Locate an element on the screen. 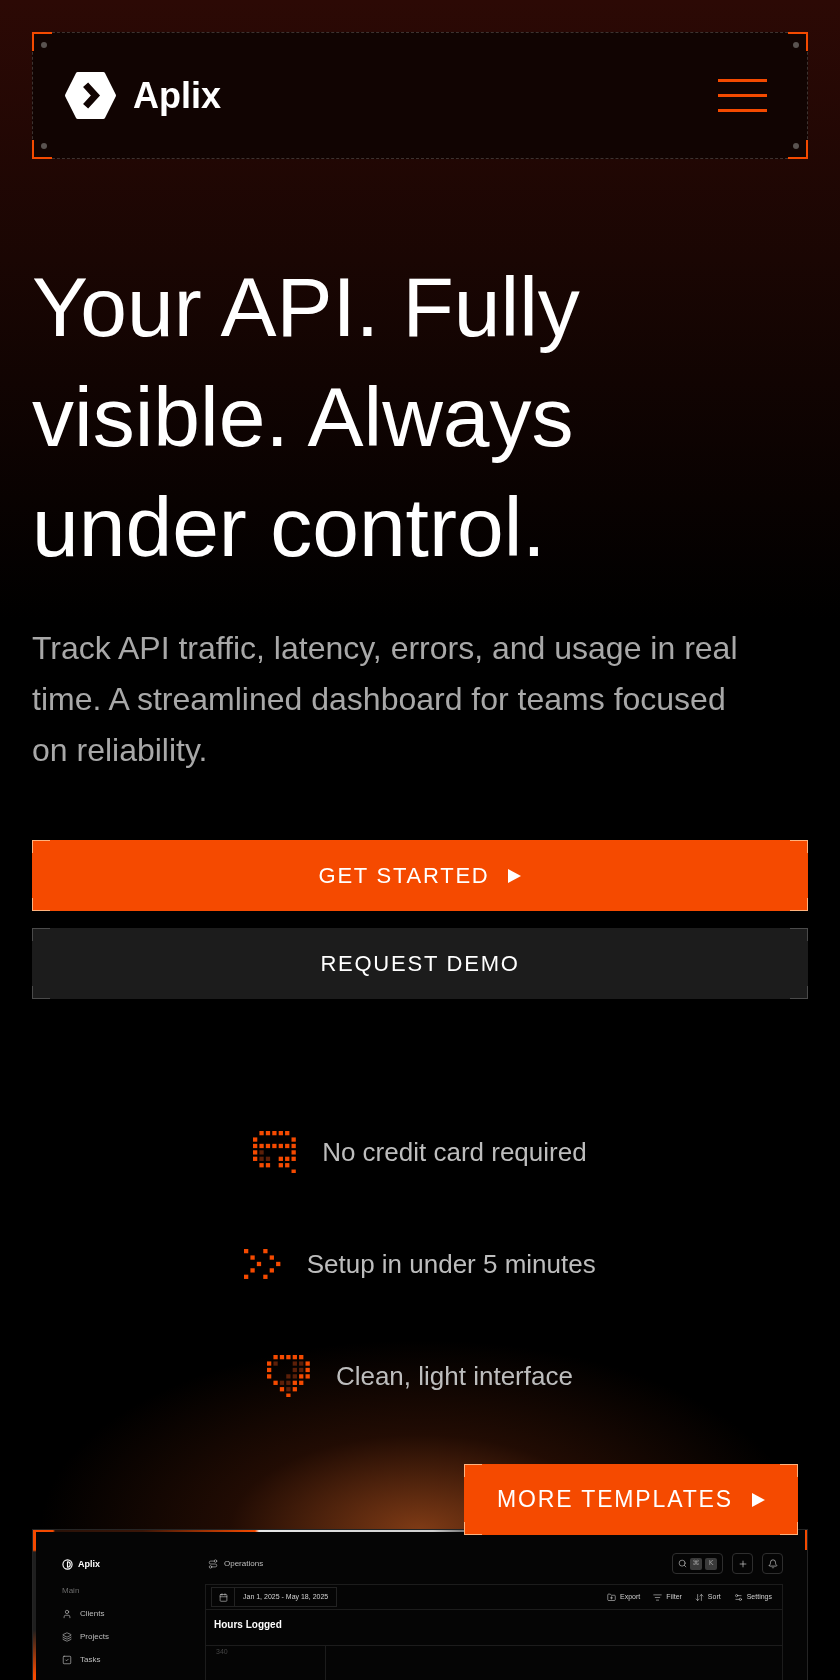 This screenshot has height=1680, width=840. plus-icon is located at coordinates (742, 1563).